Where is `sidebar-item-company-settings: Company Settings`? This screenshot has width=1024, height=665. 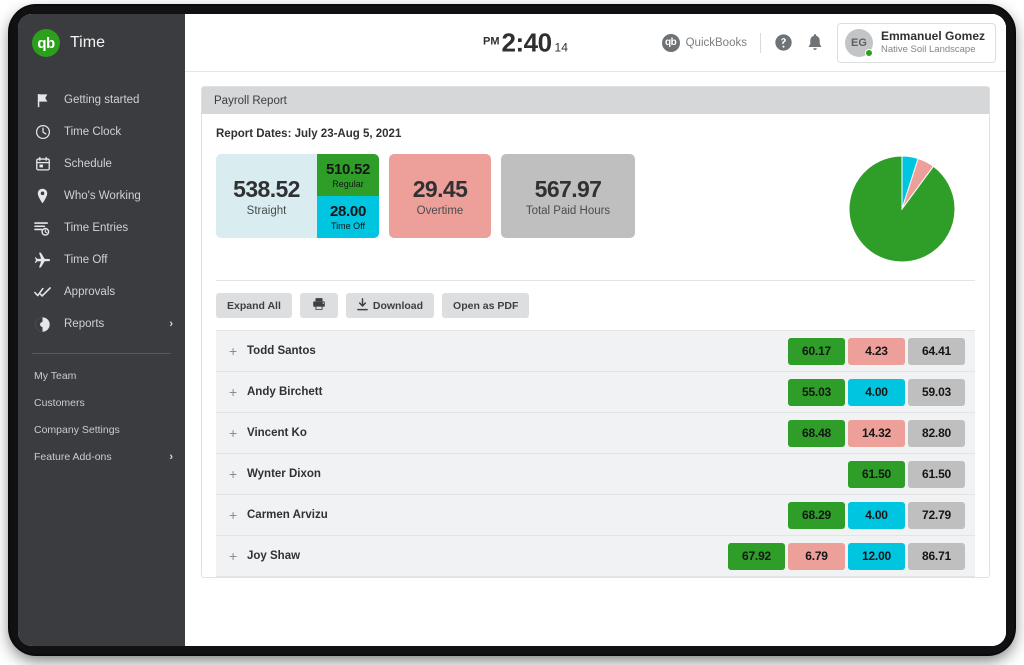 sidebar-item-company-settings: Company Settings is located at coordinates (101, 429).